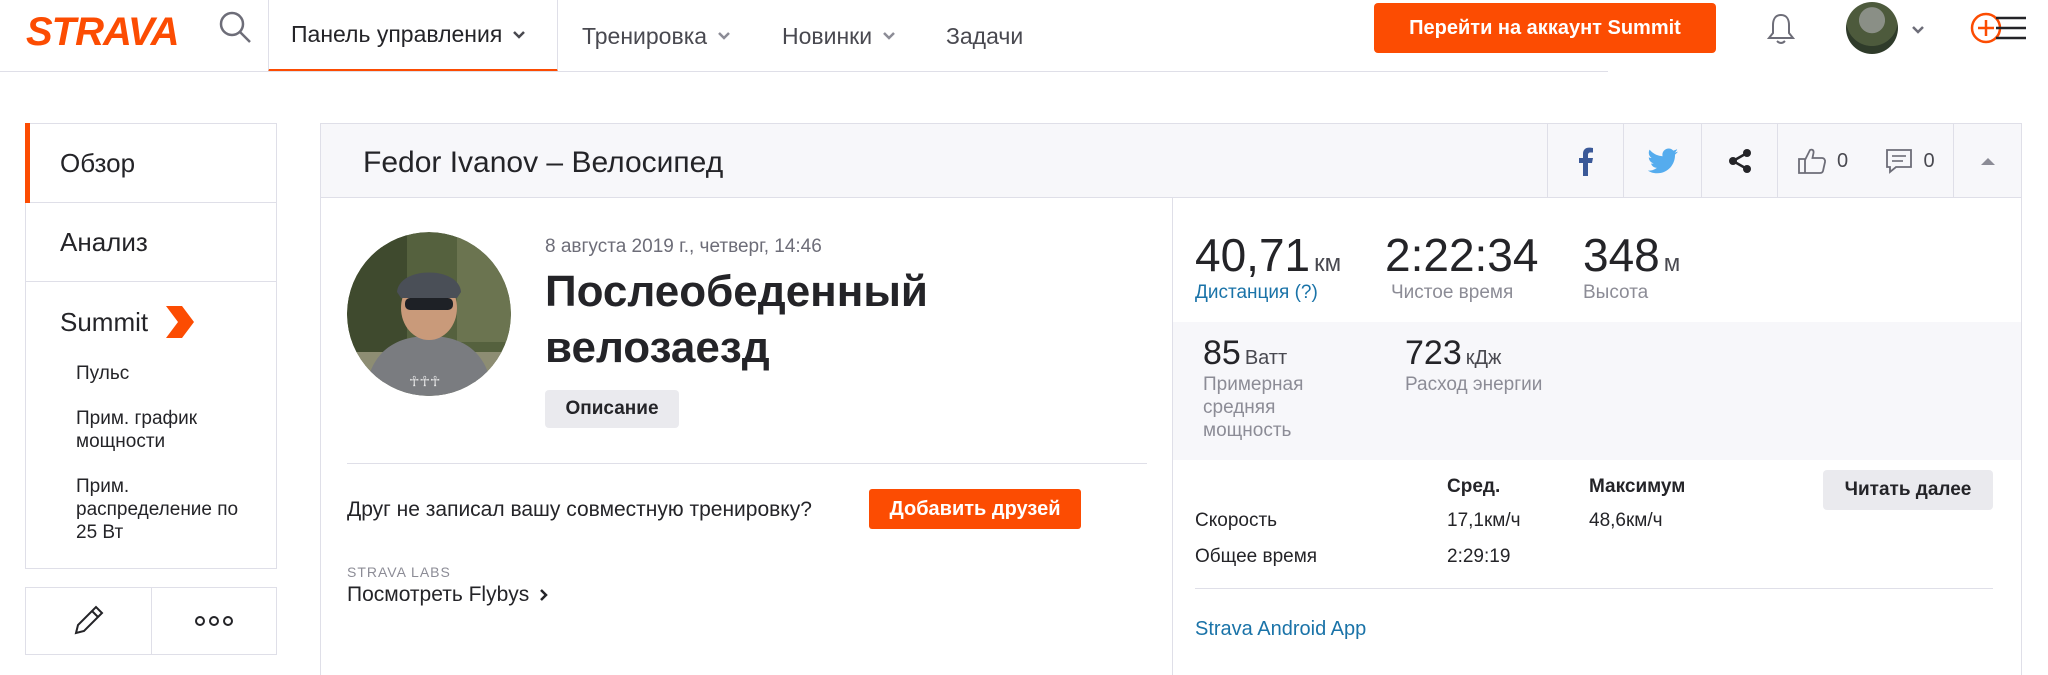 The image size is (2048, 675). I want to click on sidebar-item-overview: Обзор, so click(150, 163).